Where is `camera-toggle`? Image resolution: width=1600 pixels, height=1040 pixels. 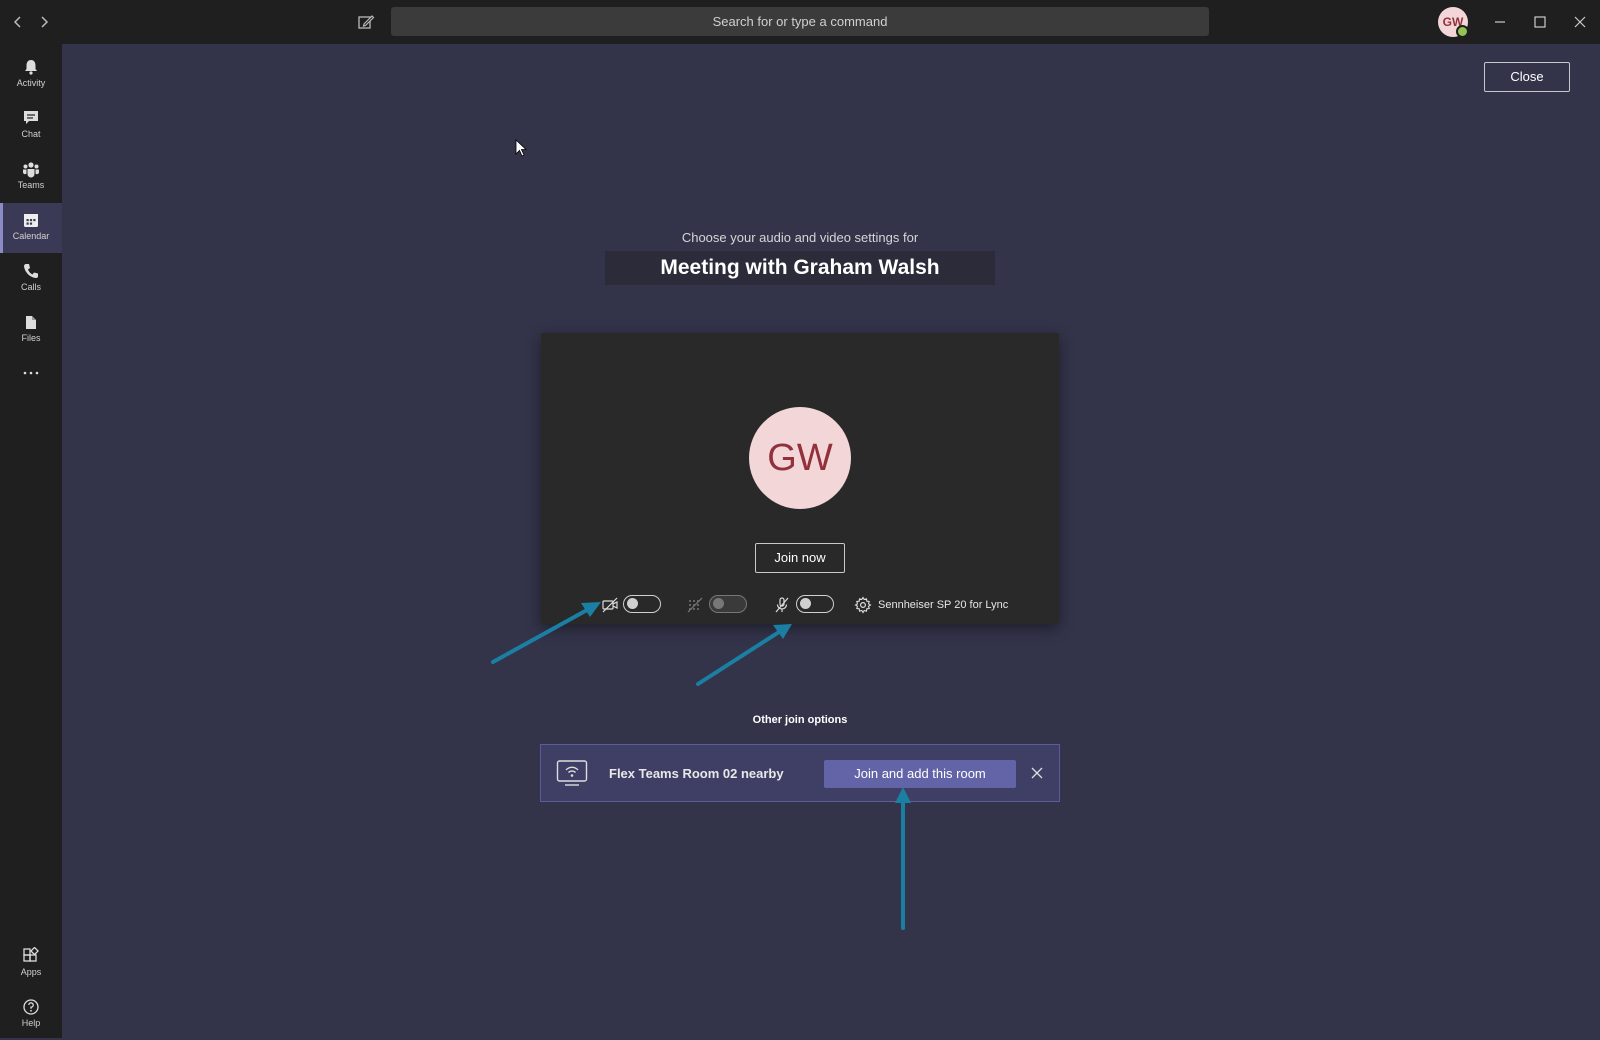
camera-toggle is located at coordinates (642, 604).